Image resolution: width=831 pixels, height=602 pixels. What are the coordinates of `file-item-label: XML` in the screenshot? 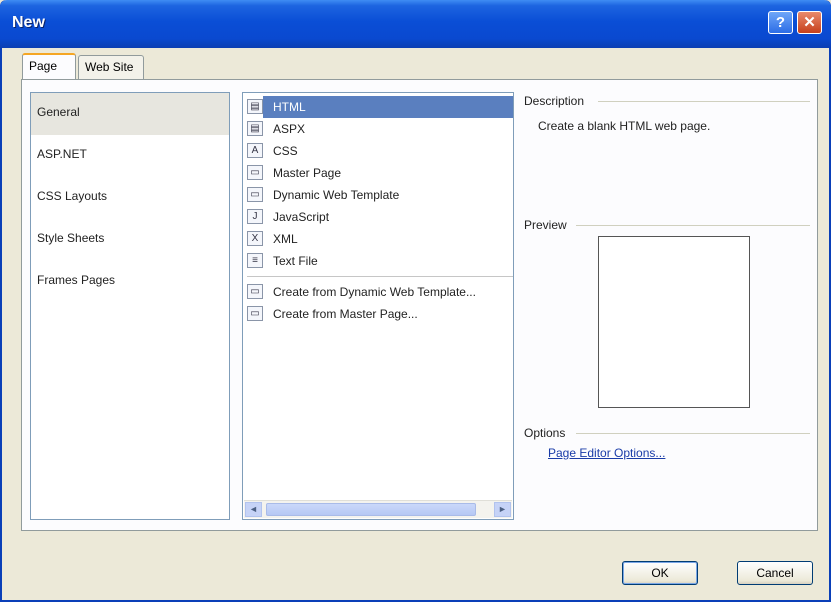 It's located at (285, 239).